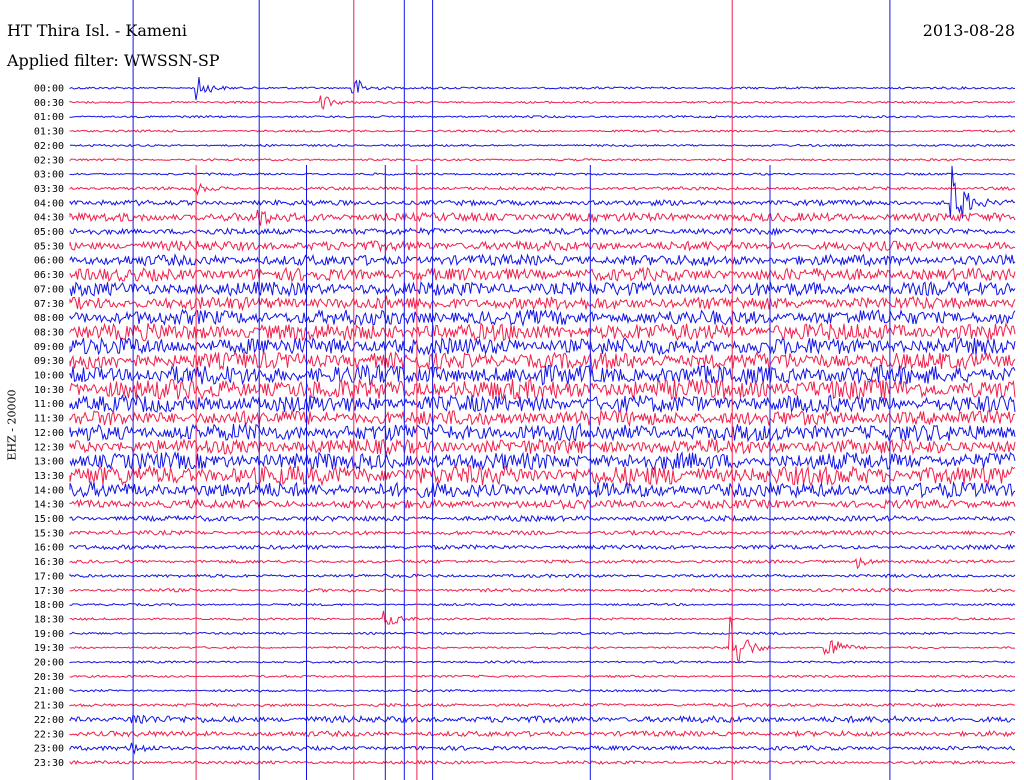 Image resolution: width=1024 pixels, height=780 pixels. What do you see at coordinates (49, 347) in the screenshot?
I see `row-time-label: 09:00` at bounding box center [49, 347].